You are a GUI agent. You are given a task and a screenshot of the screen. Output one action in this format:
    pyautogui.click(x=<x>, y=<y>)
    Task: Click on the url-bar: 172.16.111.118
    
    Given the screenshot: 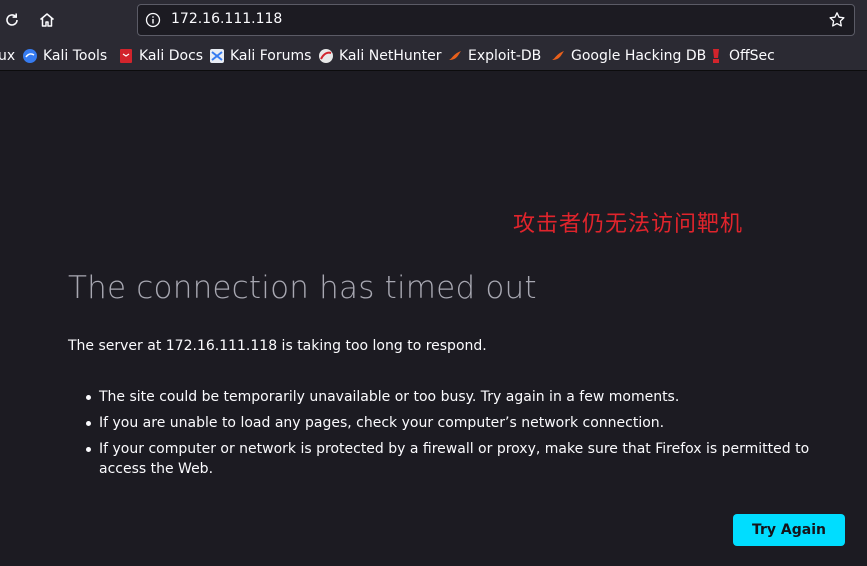 What is the action you would take?
    pyautogui.click(x=496, y=20)
    